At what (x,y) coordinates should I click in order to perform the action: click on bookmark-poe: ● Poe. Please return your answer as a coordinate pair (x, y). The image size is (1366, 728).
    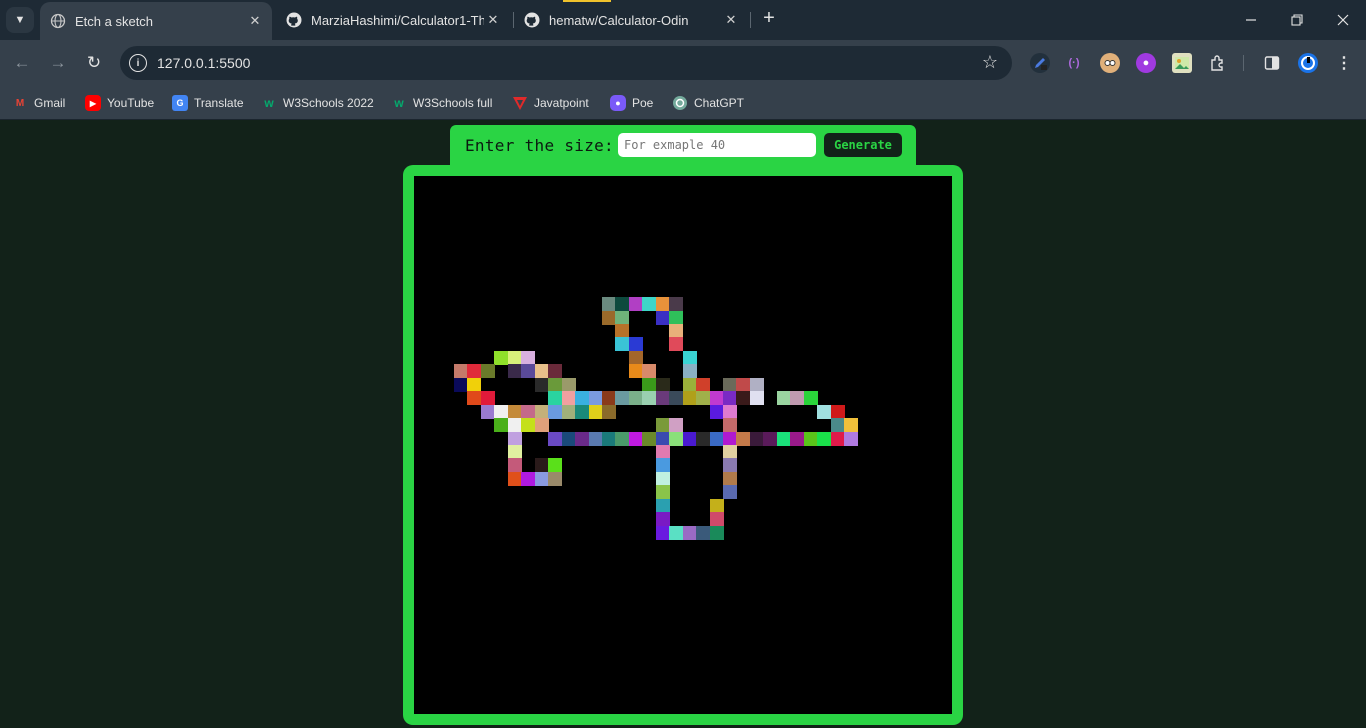
    Looking at the image, I should click on (631, 103).